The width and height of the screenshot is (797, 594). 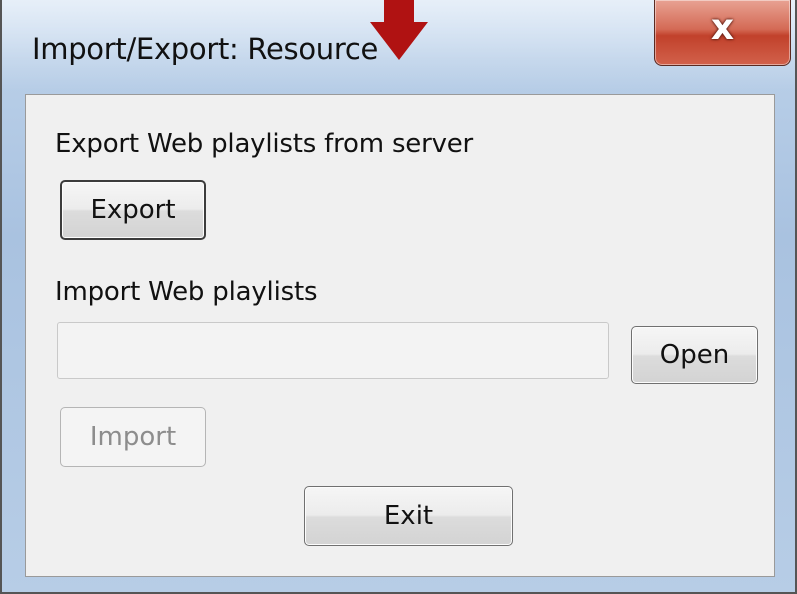 I want to click on export-button: Export, so click(x=133, y=210).